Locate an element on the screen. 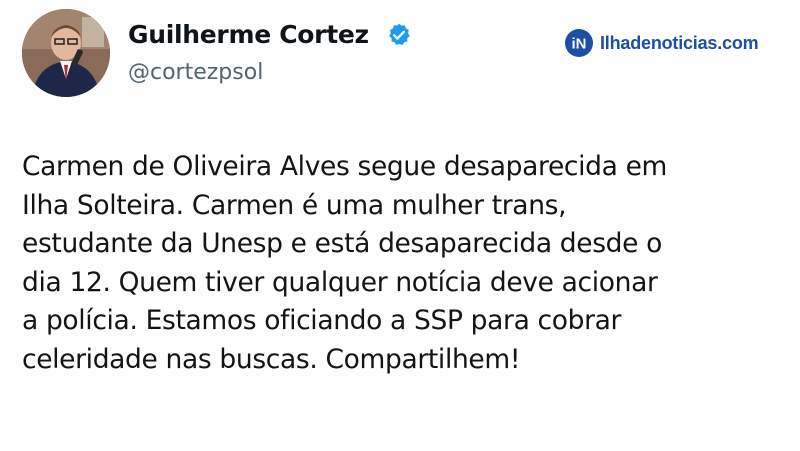 The image size is (800, 451). author-name: Guilherme Cortez is located at coordinates (248, 34).